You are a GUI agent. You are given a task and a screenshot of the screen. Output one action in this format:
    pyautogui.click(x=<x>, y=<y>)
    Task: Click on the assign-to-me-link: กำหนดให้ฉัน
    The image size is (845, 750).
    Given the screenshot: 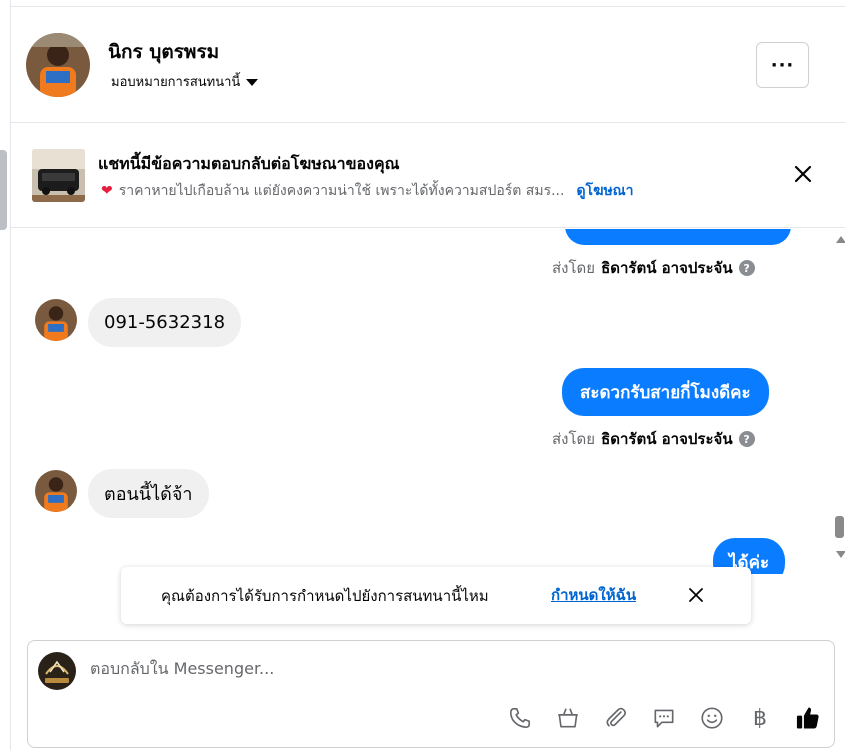 What is the action you would take?
    pyautogui.click(x=593, y=595)
    